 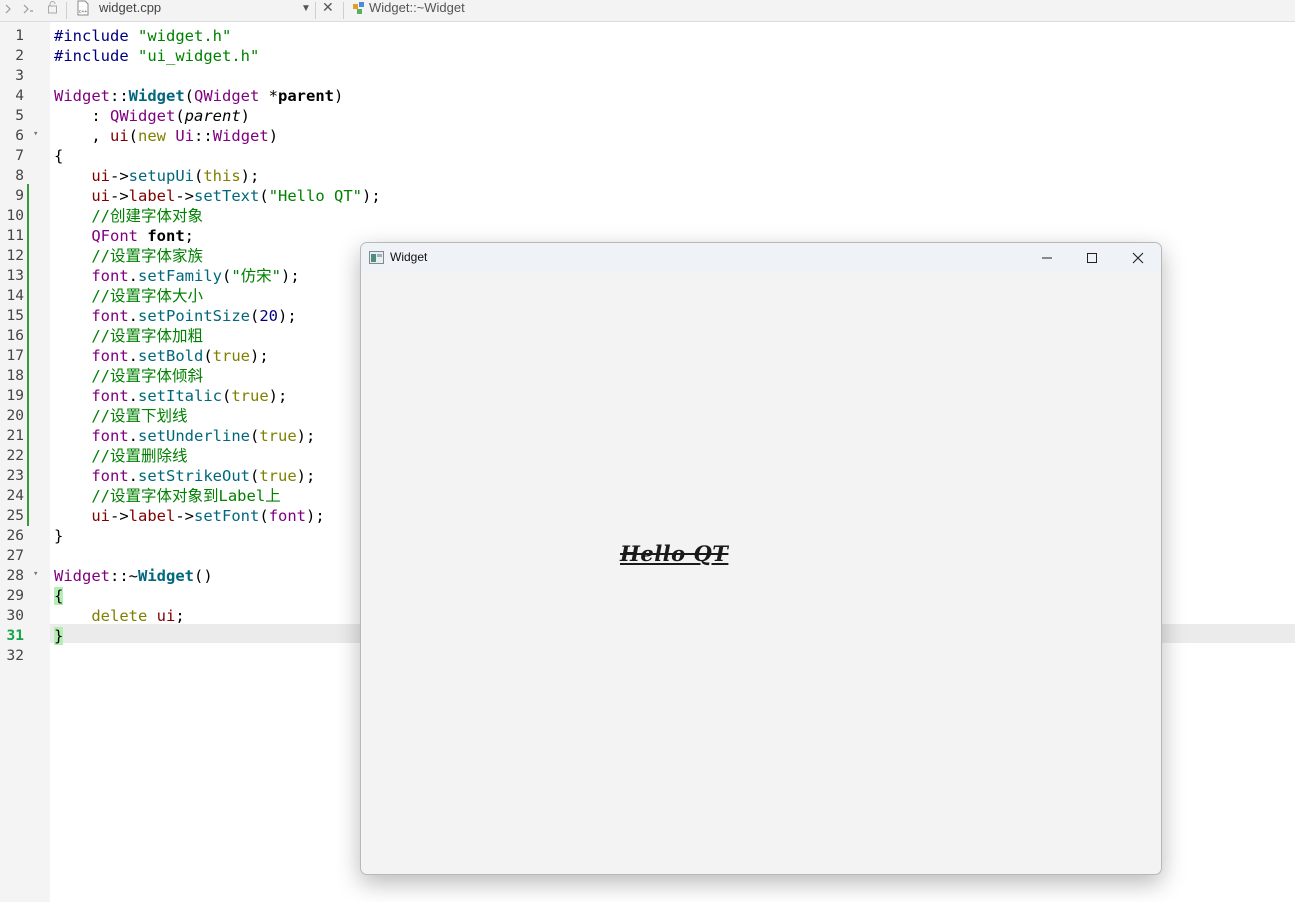 I want to click on code-token: "Hello QT", so click(x=315, y=196).